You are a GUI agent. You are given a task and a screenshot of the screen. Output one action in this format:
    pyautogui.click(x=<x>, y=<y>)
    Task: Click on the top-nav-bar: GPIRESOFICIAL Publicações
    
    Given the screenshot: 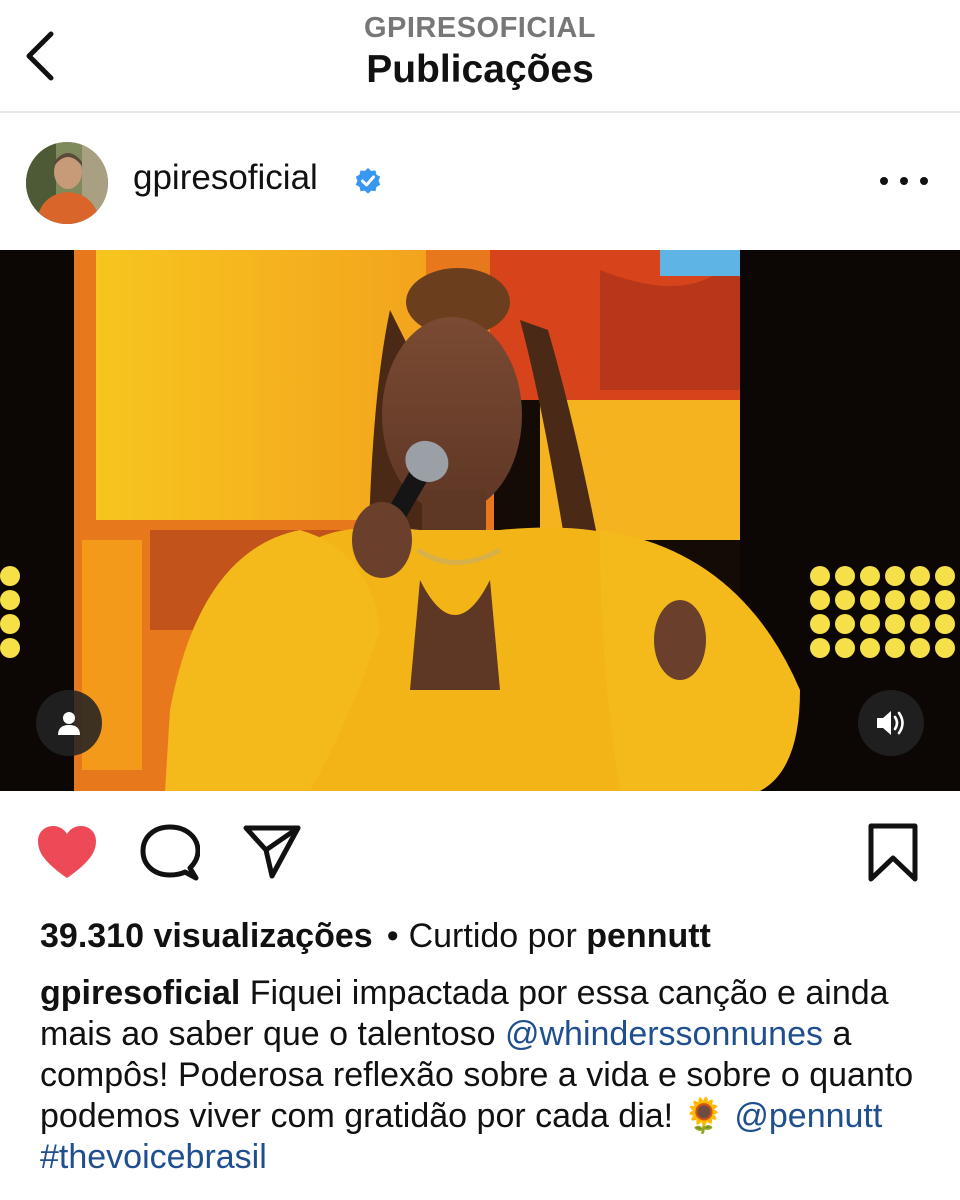 What is the action you would take?
    pyautogui.click(x=480, y=56)
    